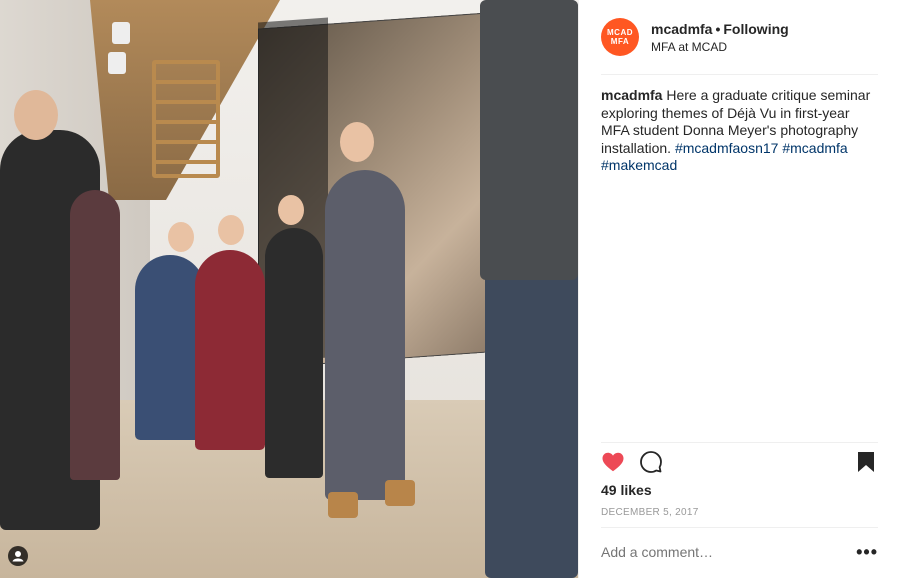 This screenshot has width=900, height=578. Describe the element at coordinates (651, 462) in the screenshot. I see `comment-bubble-icon` at that location.